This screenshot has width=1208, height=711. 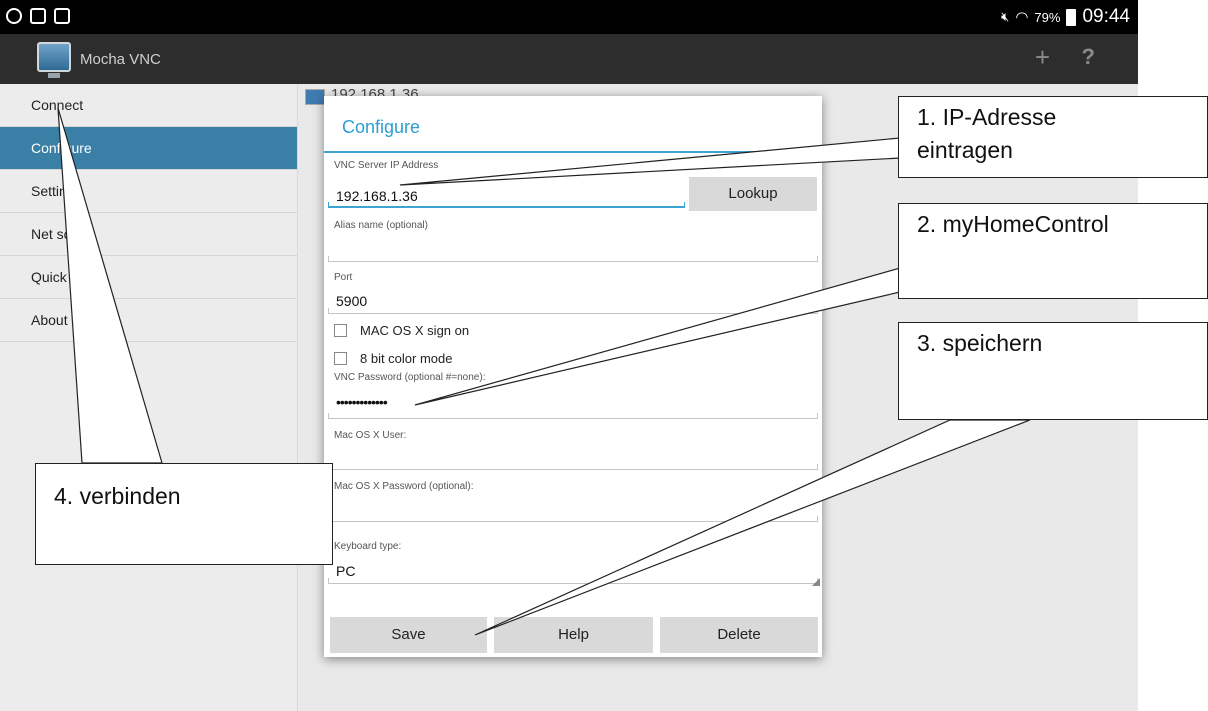 What do you see at coordinates (965, 150) in the screenshot?
I see `callout-step1-line2: eintragen` at bounding box center [965, 150].